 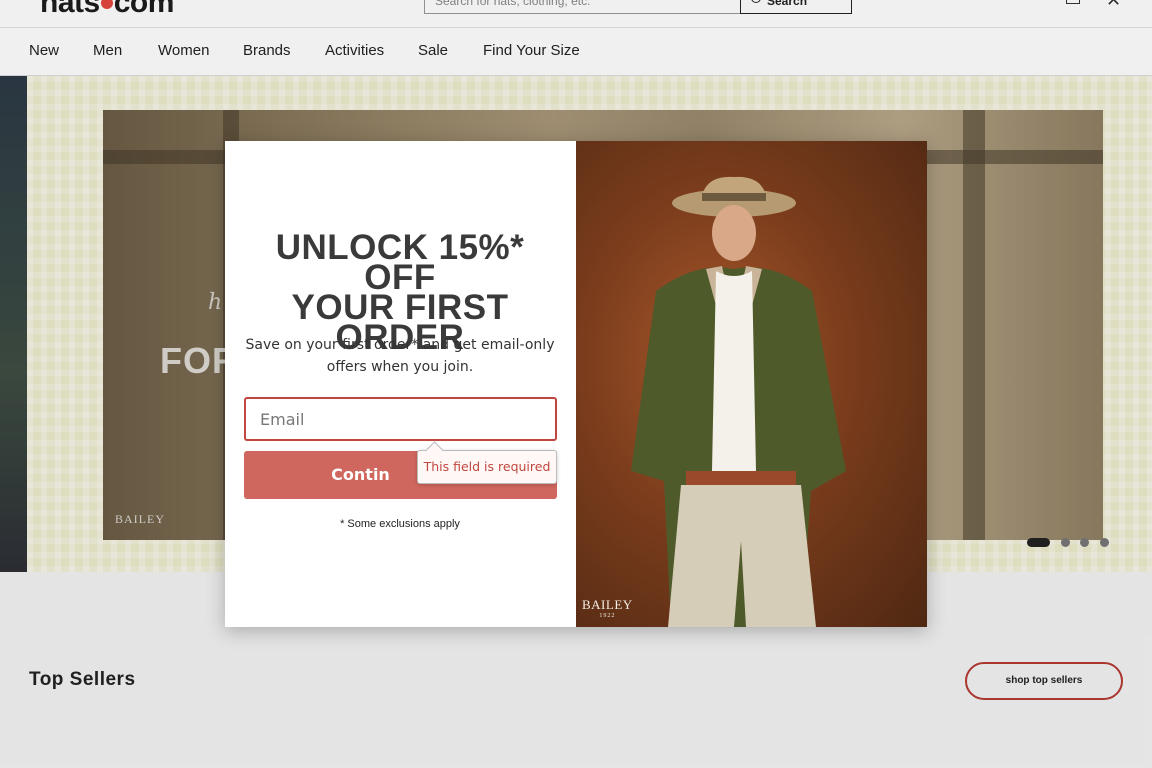 I want to click on continue-button-label: Contin, so click(x=360, y=474).